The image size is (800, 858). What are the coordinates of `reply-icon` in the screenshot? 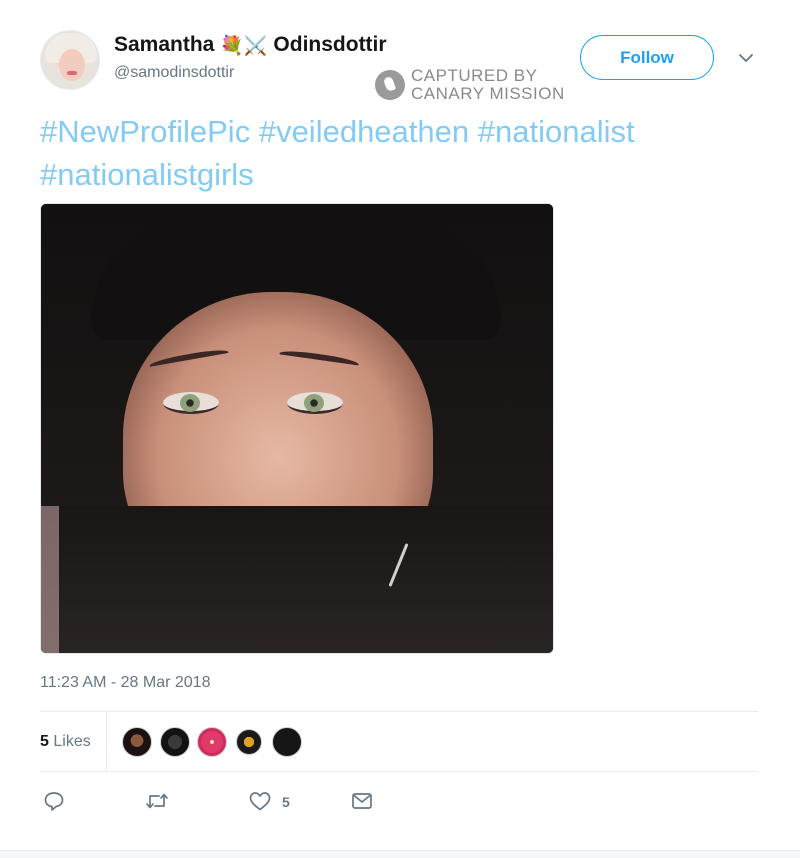 It's located at (54, 801).